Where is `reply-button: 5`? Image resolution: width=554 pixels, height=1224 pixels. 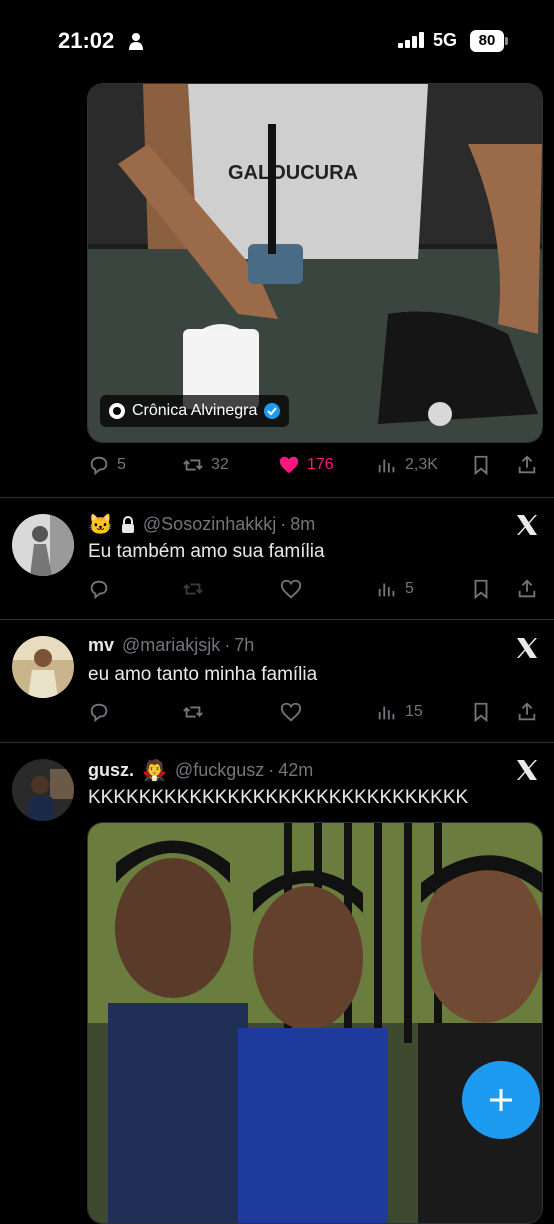
reply-button: 5 is located at coordinates (107, 465).